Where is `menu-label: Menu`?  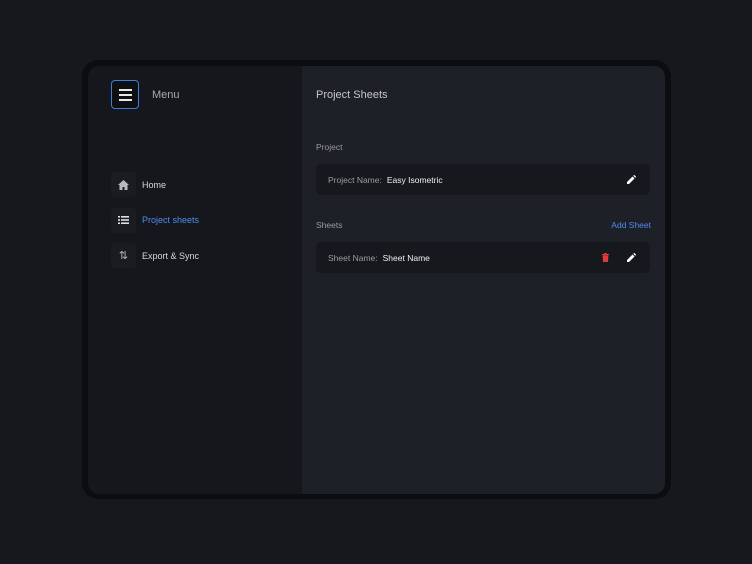
menu-label: Menu is located at coordinates (166, 95).